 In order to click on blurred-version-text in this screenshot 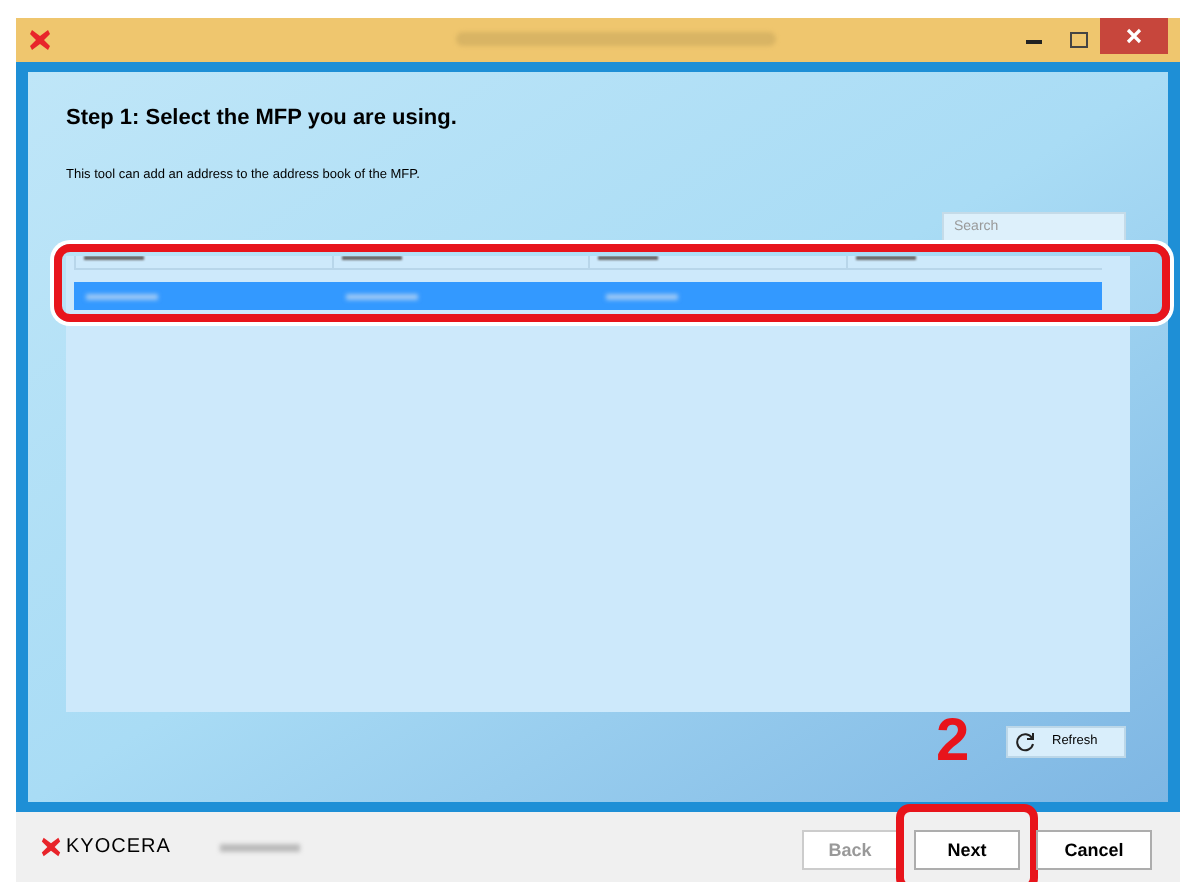, I will do `click(260, 847)`.